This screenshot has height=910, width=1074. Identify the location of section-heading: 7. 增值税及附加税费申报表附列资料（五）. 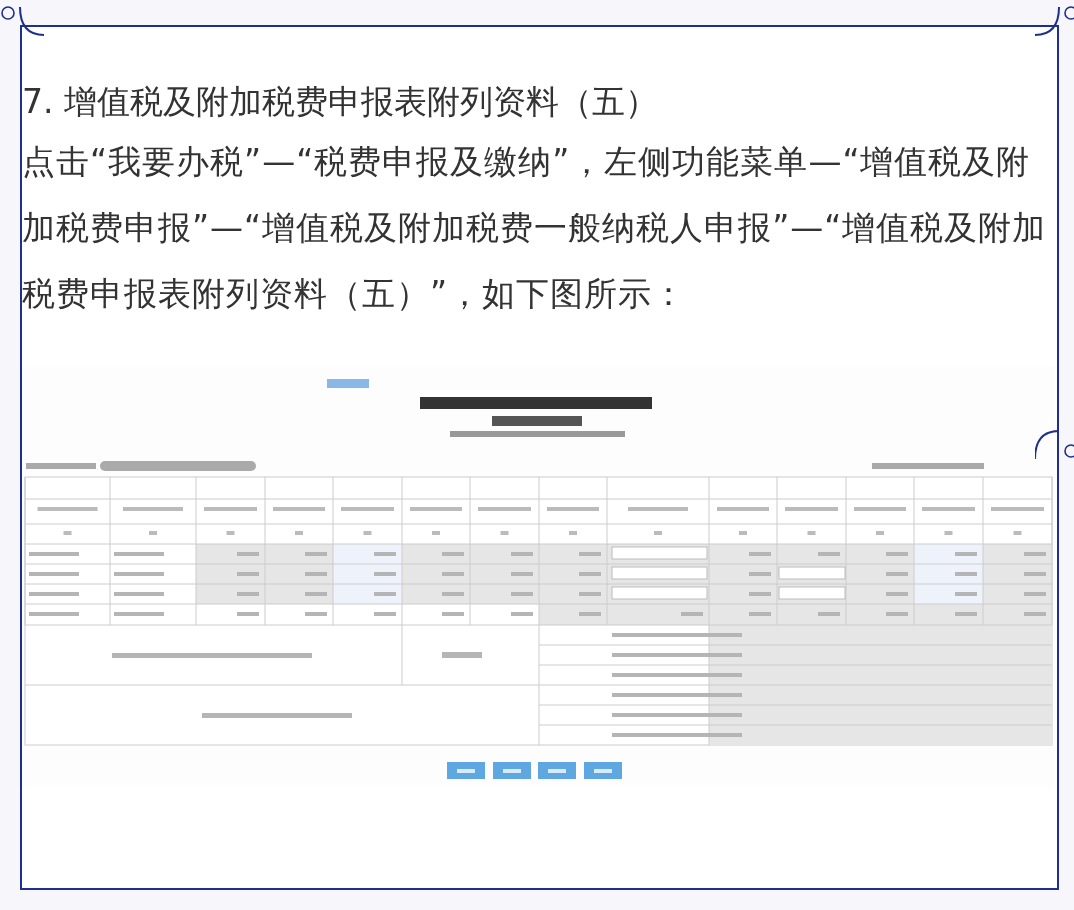
(340, 102).